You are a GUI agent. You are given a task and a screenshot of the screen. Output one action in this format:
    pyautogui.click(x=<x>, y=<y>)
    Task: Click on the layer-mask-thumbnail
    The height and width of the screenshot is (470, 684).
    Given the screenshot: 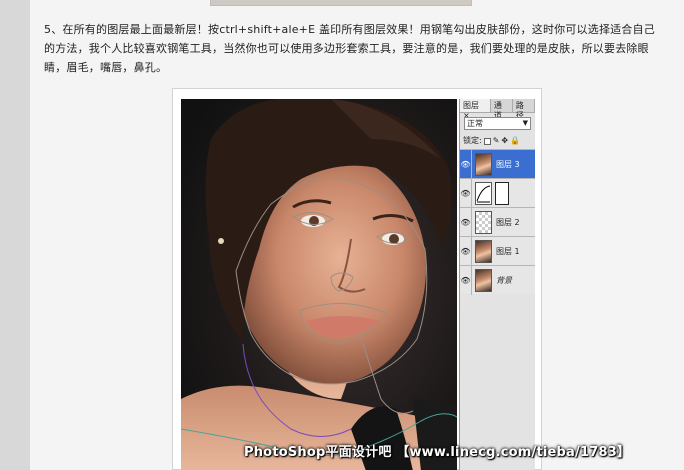 What is the action you would take?
    pyautogui.click(x=502, y=193)
    